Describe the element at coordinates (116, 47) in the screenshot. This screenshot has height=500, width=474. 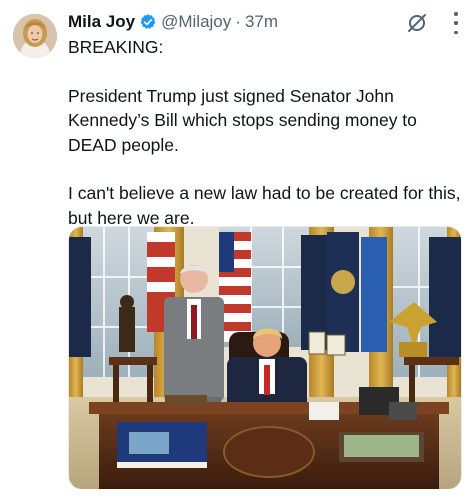
I see `tweet-paragraph: BREAKING:` at that location.